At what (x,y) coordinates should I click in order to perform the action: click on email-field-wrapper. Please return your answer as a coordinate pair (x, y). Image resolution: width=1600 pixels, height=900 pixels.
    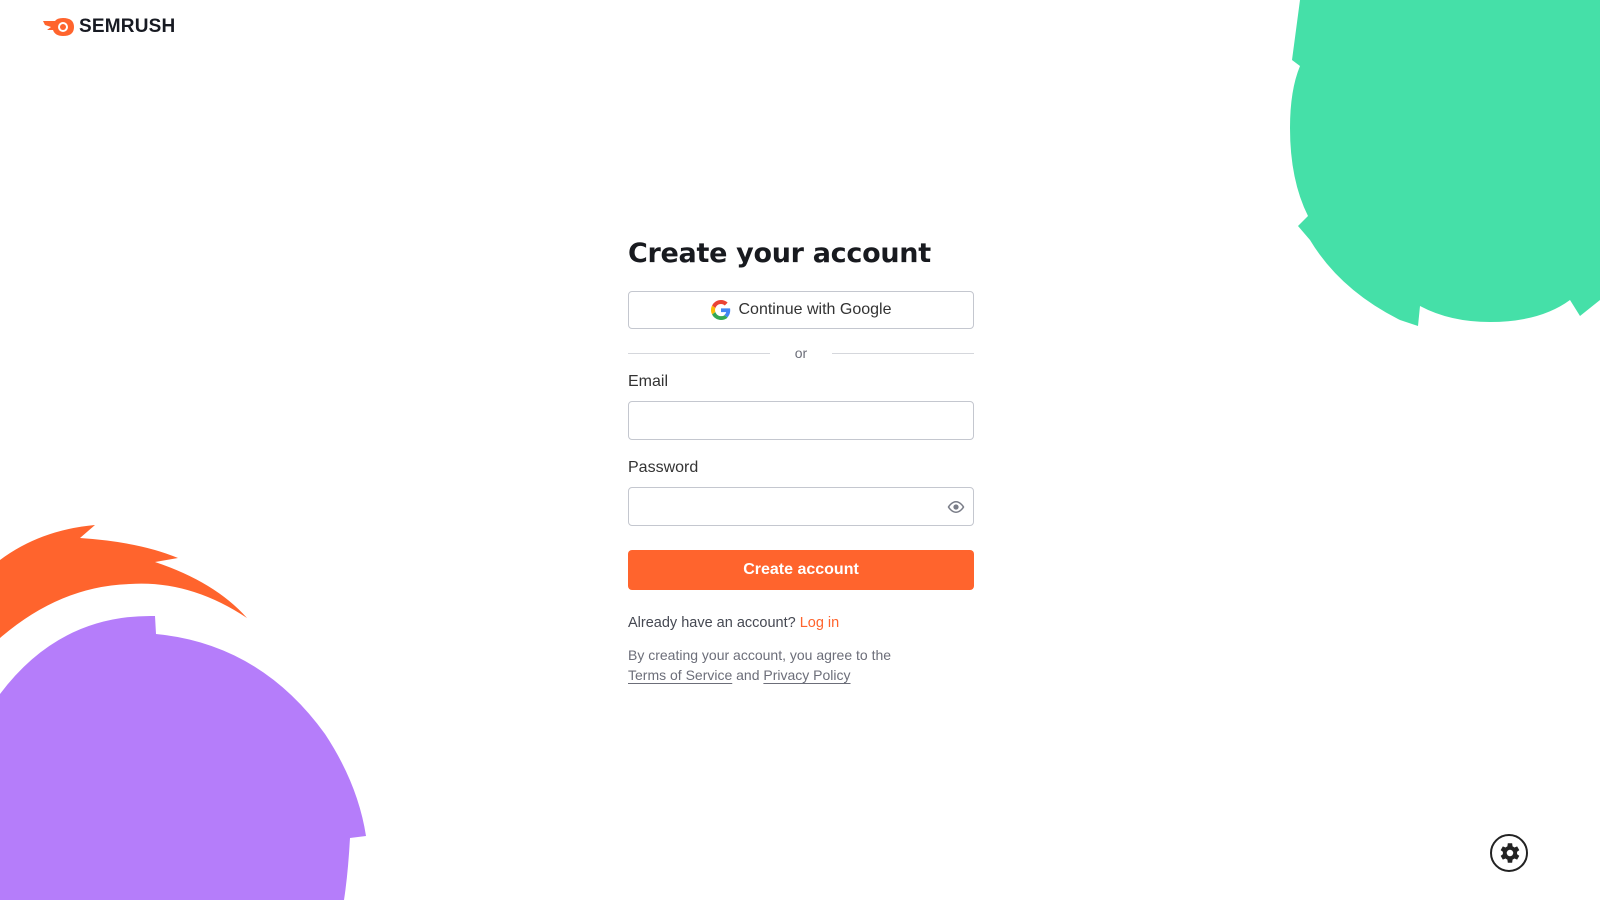
    Looking at the image, I should click on (801, 420).